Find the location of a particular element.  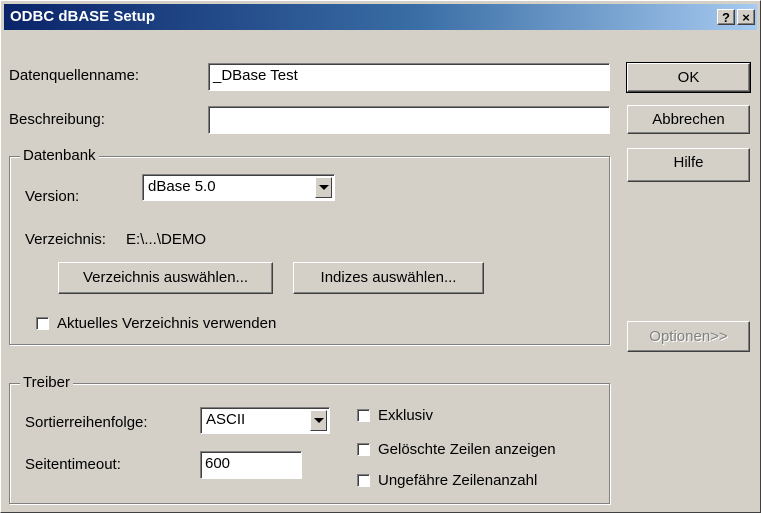

driver-group-title: Treiber is located at coordinates (46, 382).